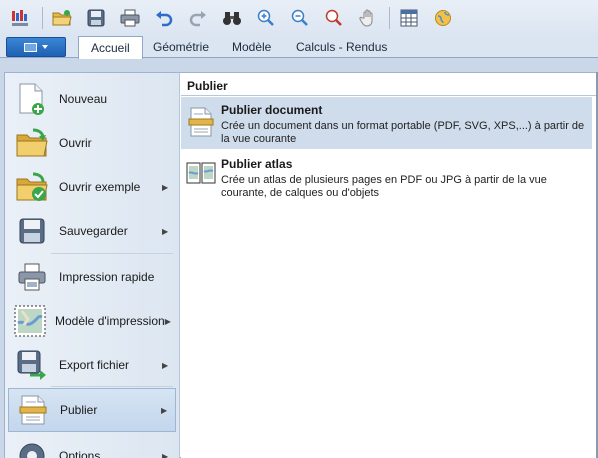 The image size is (598, 458). Describe the element at coordinates (164, 18) in the screenshot. I see `undo-icon` at that location.